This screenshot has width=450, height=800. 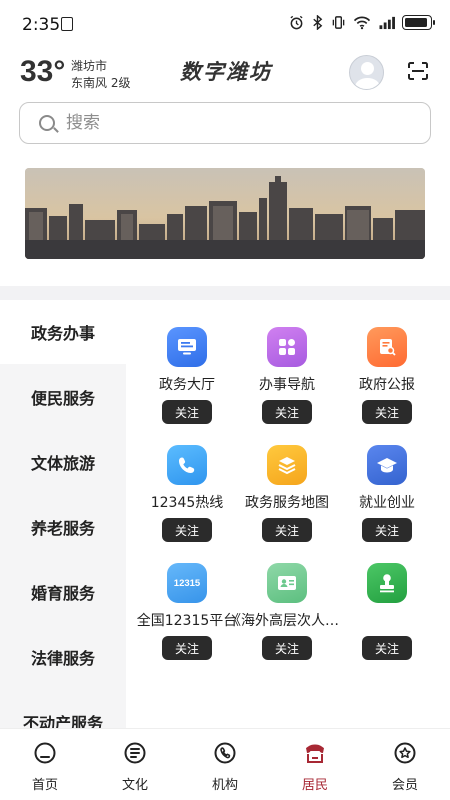 What do you see at coordinates (135, 753) in the screenshot?
I see `culture-icon` at bounding box center [135, 753].